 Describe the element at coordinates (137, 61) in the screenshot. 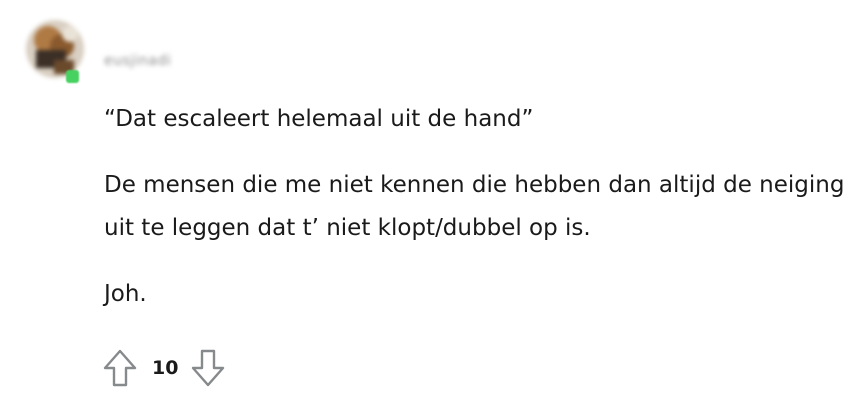

I see `username: eusjinadi` at that location.